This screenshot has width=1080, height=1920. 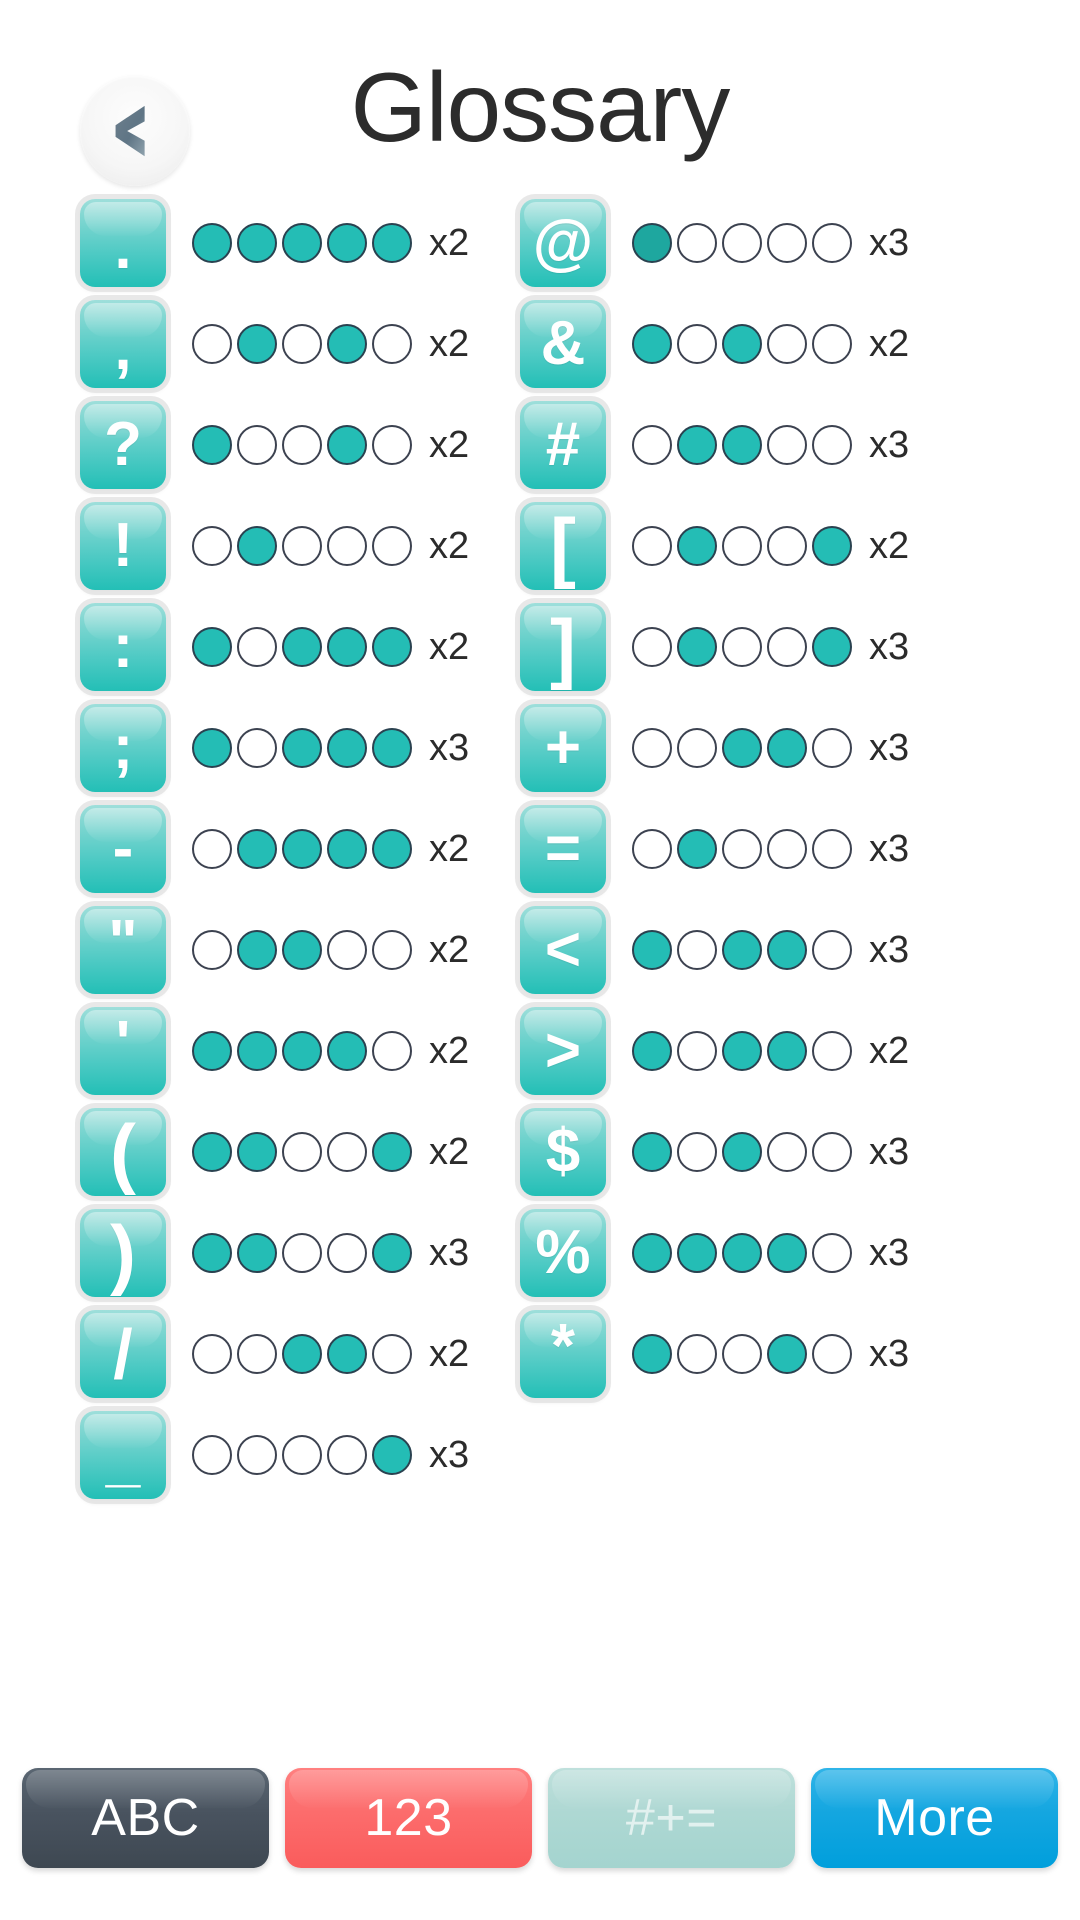 I want to click on key-tile: +, so click(x=563, y=747).